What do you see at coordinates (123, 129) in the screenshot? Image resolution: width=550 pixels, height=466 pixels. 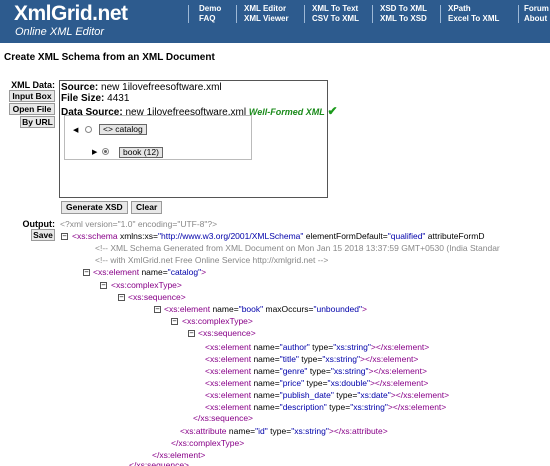 I see `tree-node-catalog: <> catalog` at bounding box center [123, 129].